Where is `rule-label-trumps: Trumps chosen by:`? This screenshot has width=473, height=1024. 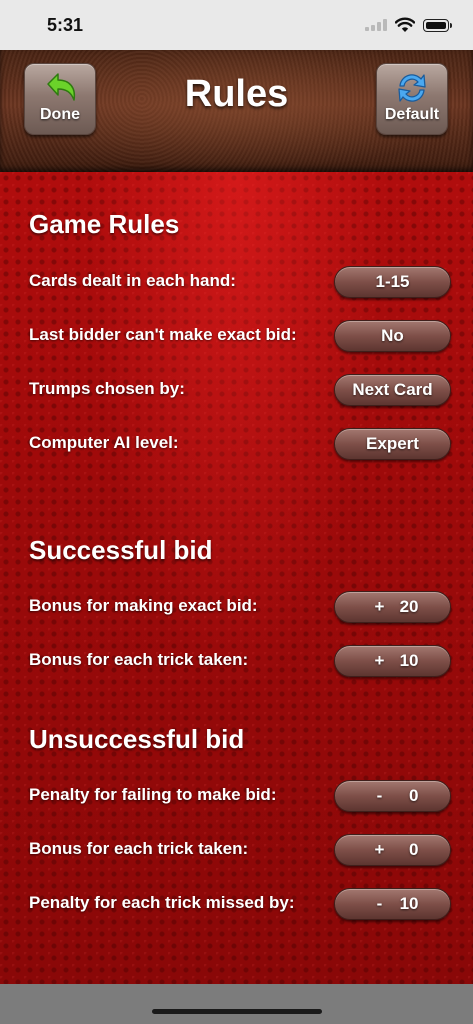
rule-label-trumps: Trumps chosen by: is located at coordinates (107, 388).